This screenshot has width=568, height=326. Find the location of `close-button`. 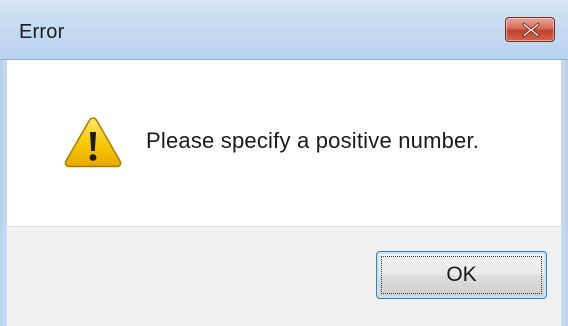

close-button is located at coordinates (530, 29).